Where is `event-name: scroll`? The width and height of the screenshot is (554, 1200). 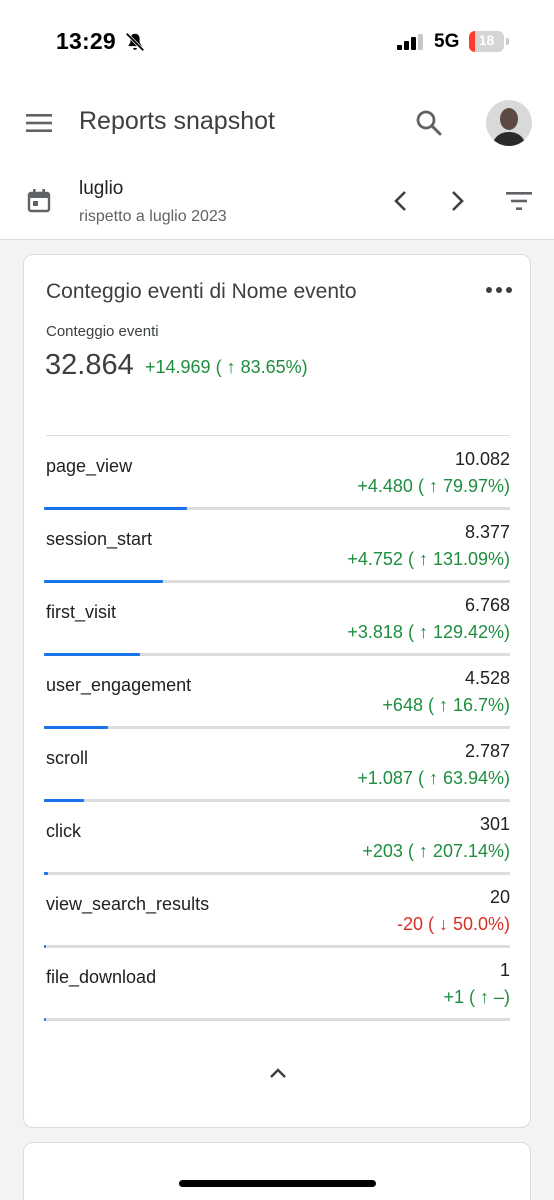
event-name: scroll is located at coordinates (67, 758).